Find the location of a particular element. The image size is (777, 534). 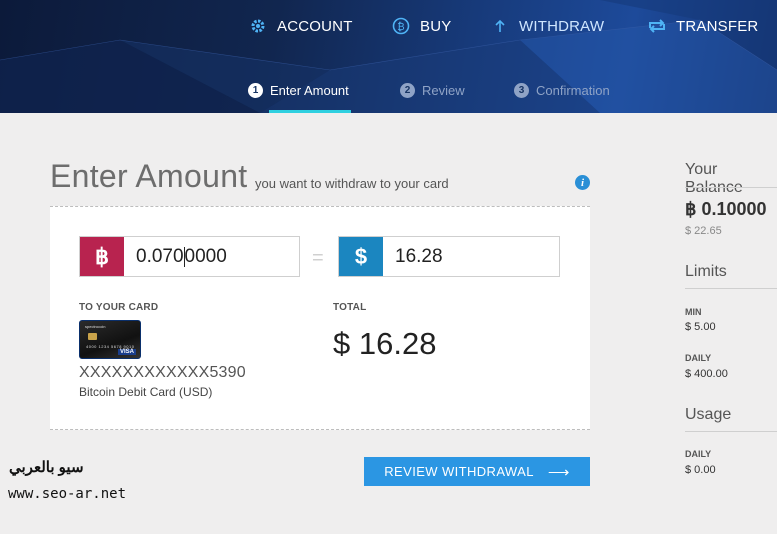

step-confirmation: 3 Confirmation is located at coordinates (562, 90).